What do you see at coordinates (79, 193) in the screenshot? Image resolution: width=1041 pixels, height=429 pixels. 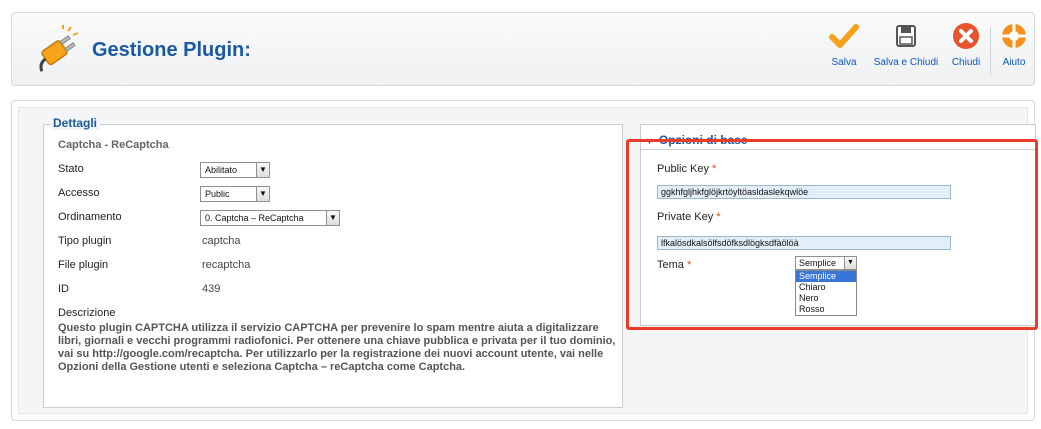 I see `accesso-label: Accesso` at bounding box center [79, 193].